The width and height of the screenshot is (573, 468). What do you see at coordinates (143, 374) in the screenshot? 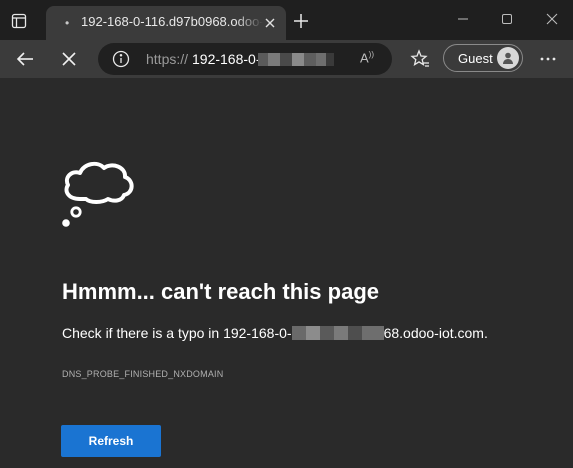
I see `error-code: DNS_PROBE_FINISHED_NXDOMAIN` at bounding box center [143, 374].